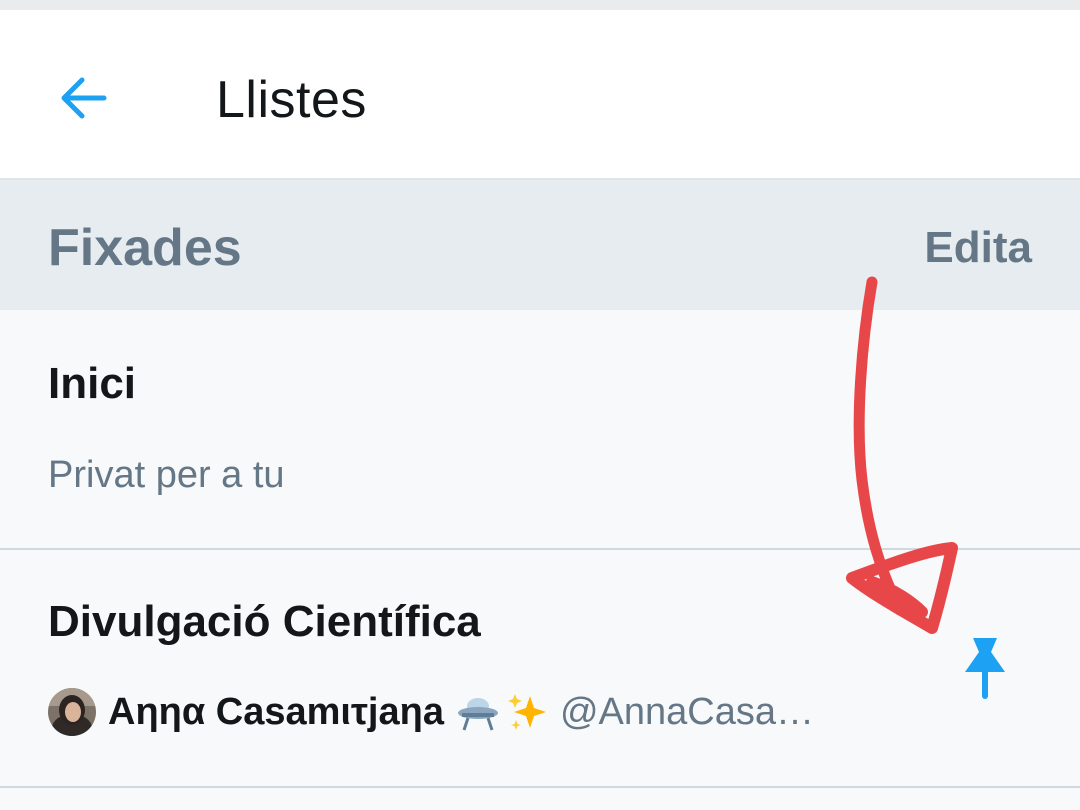 Image resolution: width=1080 pixels, height=810 pixels. I want to click on pin-icon, so click(985, 668).